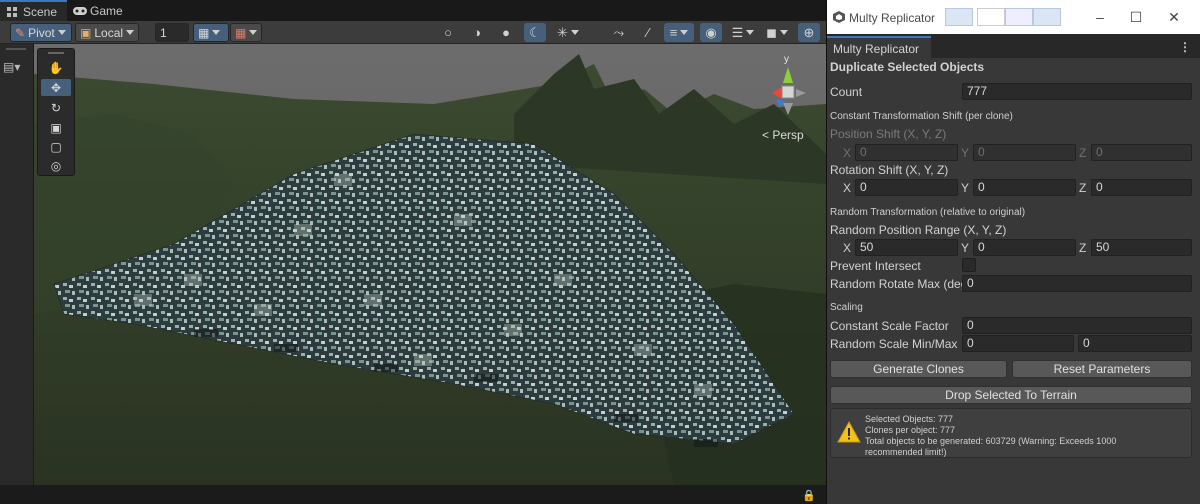  Describe the element at coordinates (477, 32) in the screenshot. I see `wireframe-icon: ◑` at that location.